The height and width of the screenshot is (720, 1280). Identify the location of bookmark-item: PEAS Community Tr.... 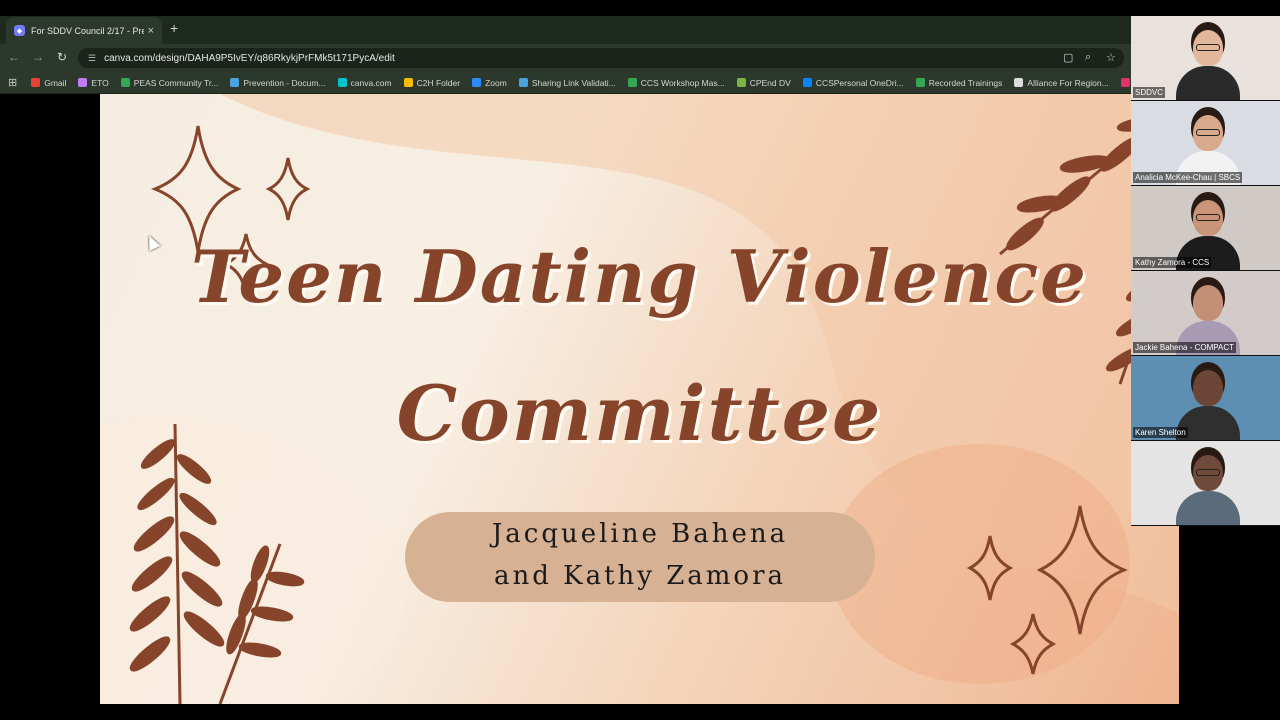
(169, 82).